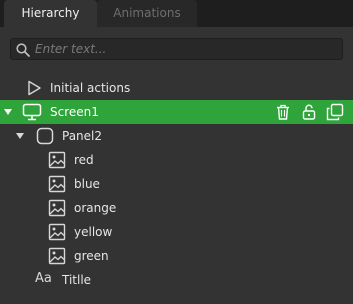 This screenshot has width=353, height=304. What do you see at coordinates (309, 112) in the screenshot?
I see `unlock-icon` at bounding box center [309, 112].